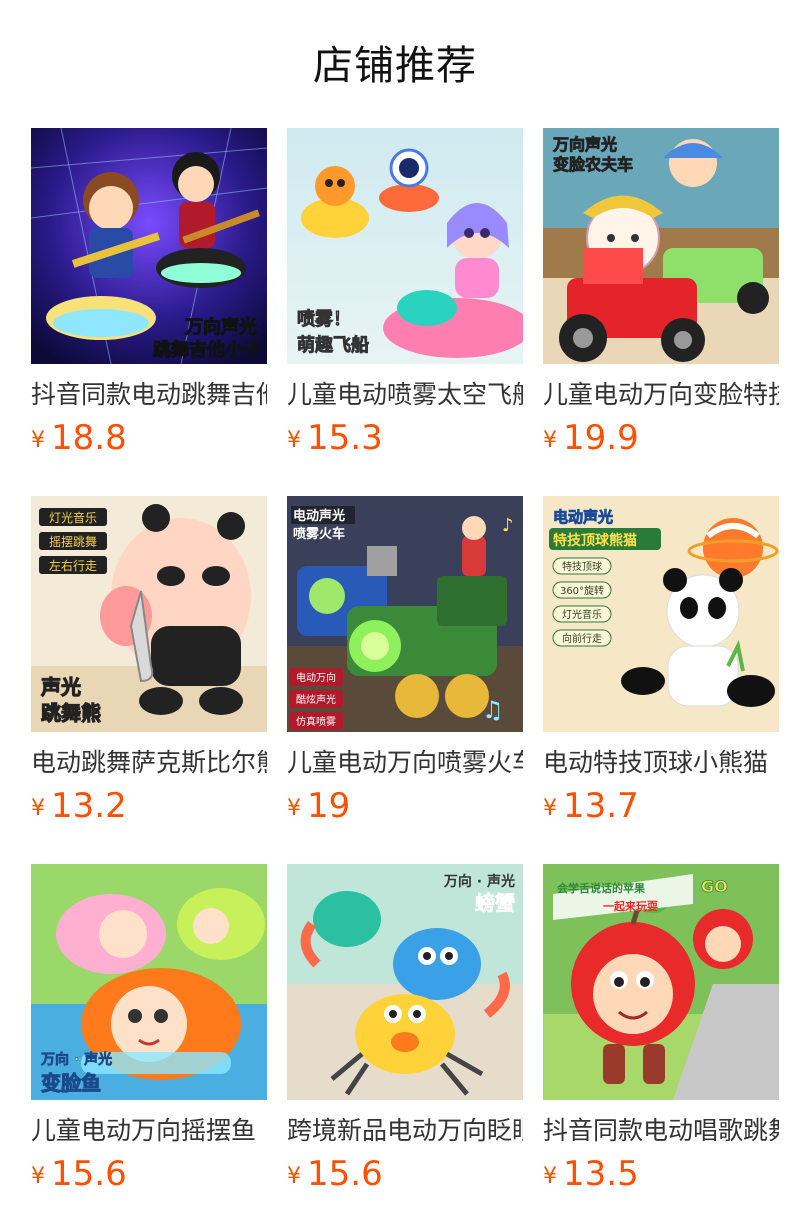 The height and width of the screenshot is (1232, 790). Describe the element at coordinates (595, 540) in the screenshot. I see `image-badge-line: 特技顶球熊猫` at that location.